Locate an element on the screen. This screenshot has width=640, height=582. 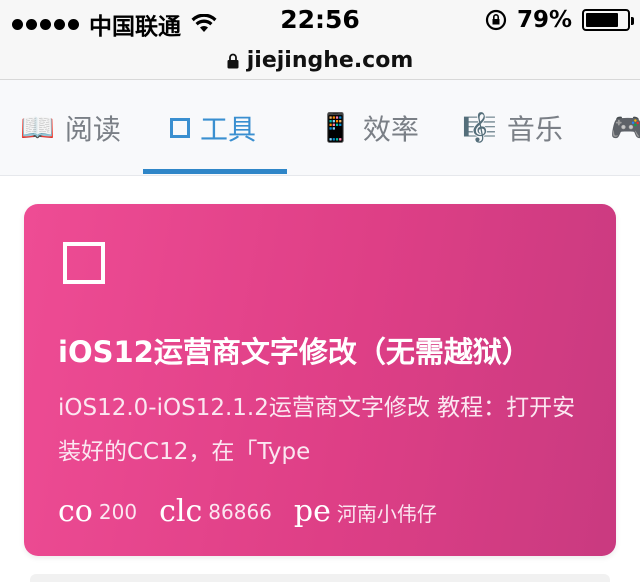
tab-music: 🎼 音乐 is located at coordinates (512, 127).